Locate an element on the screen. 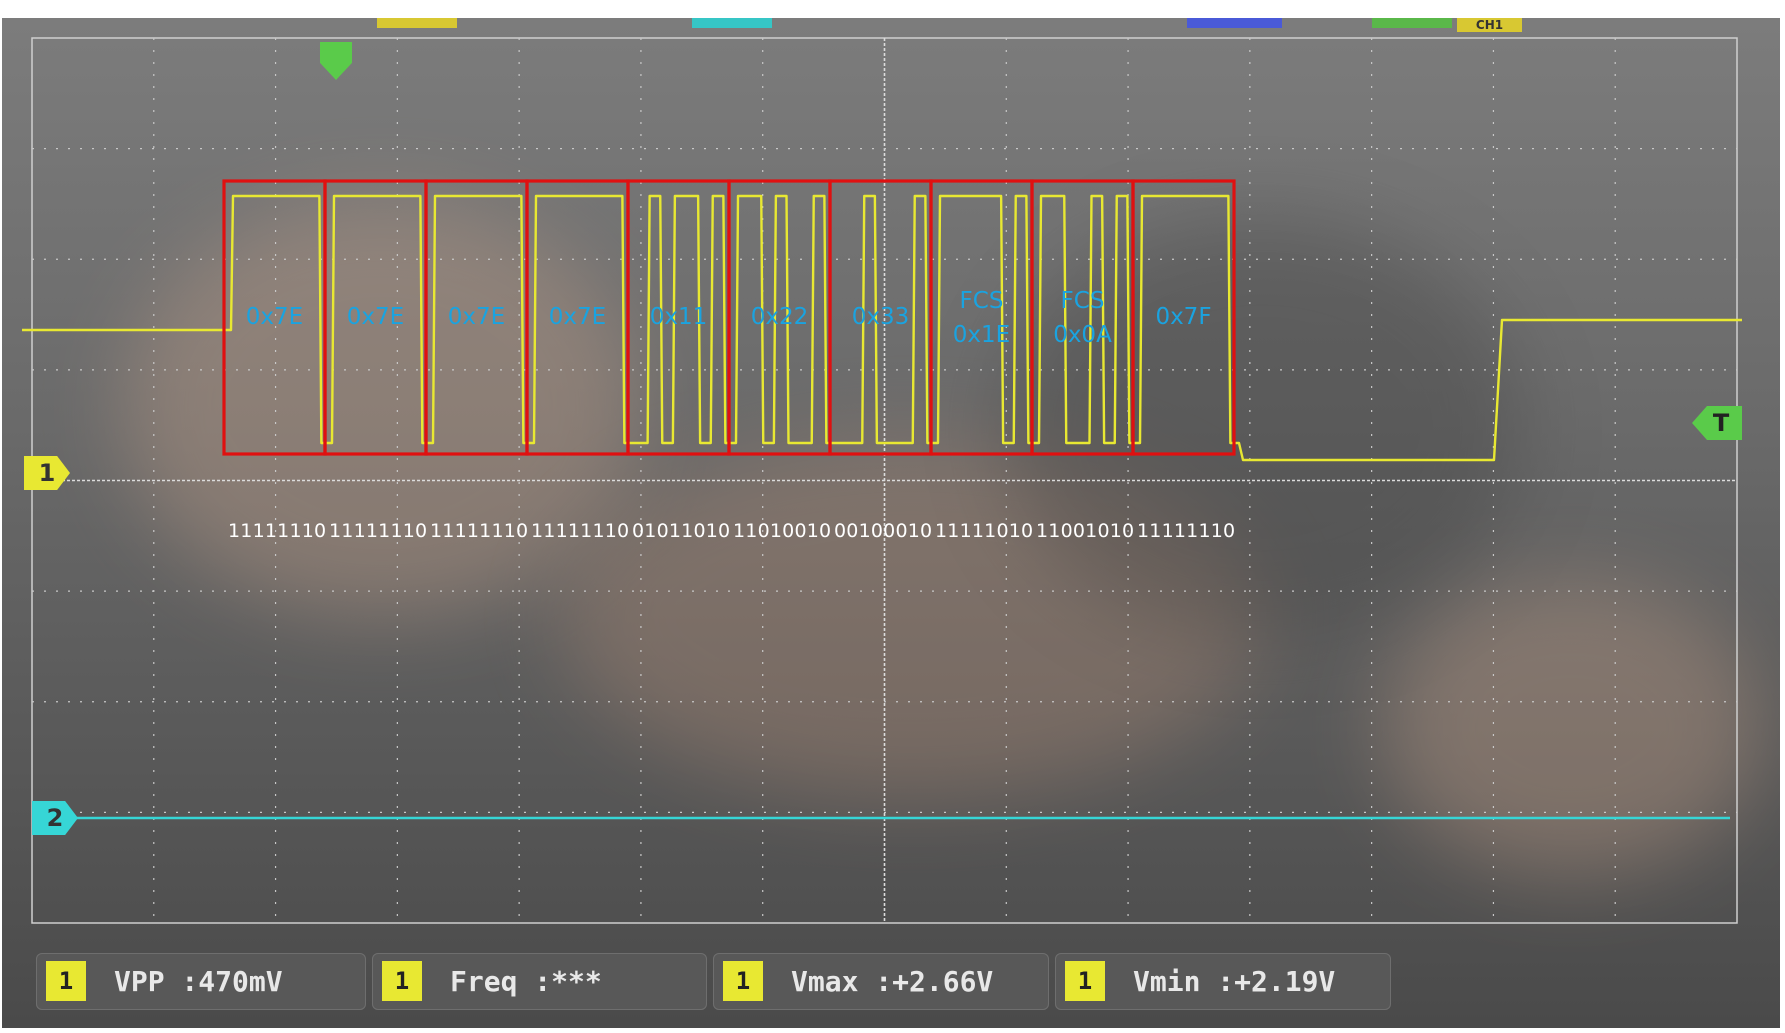 This screenshot has width=1785, height=1033. frame-bits: 11111010 is located at coordinates (984, 531).